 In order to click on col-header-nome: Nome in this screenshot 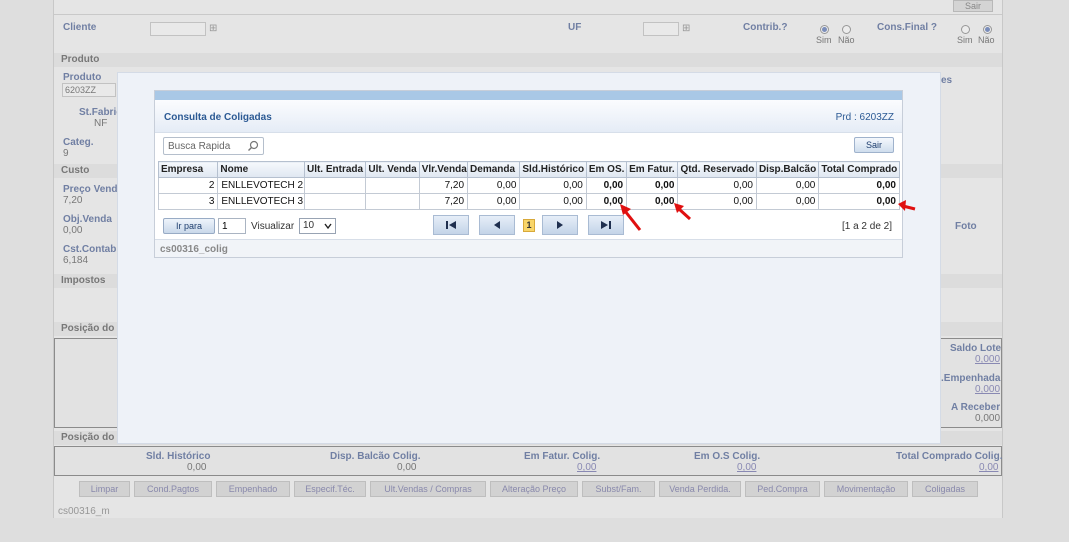, I will do `click(261, 169)`.